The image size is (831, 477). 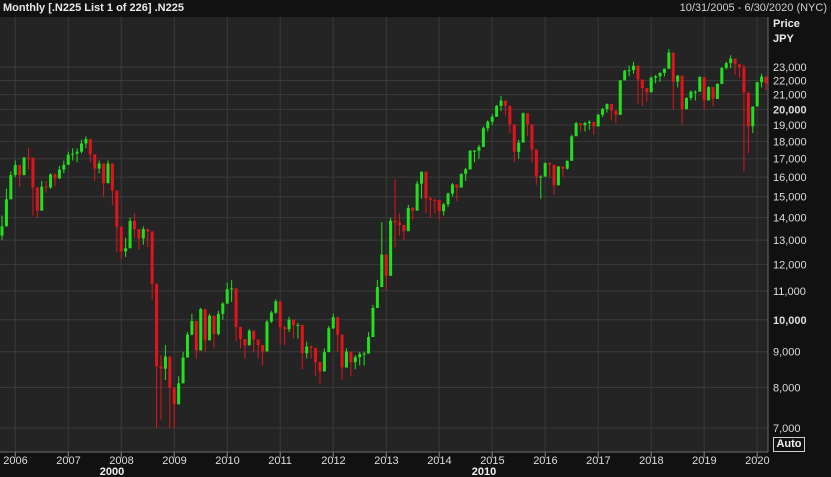 What do you see at coordinates (790, 241) in the screenshot?
I see `y-tick-label: 13,000` at bounding box center [790, 241].